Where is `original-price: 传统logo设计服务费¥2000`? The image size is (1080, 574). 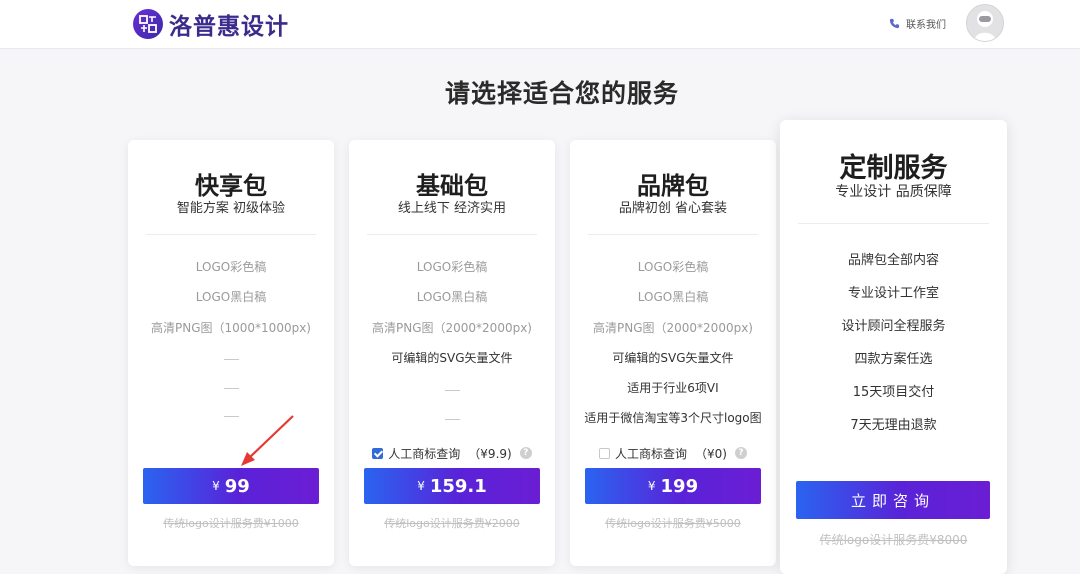 original-price: 传统logo设计服务费¥2000 is located at coordinates (452, 523).